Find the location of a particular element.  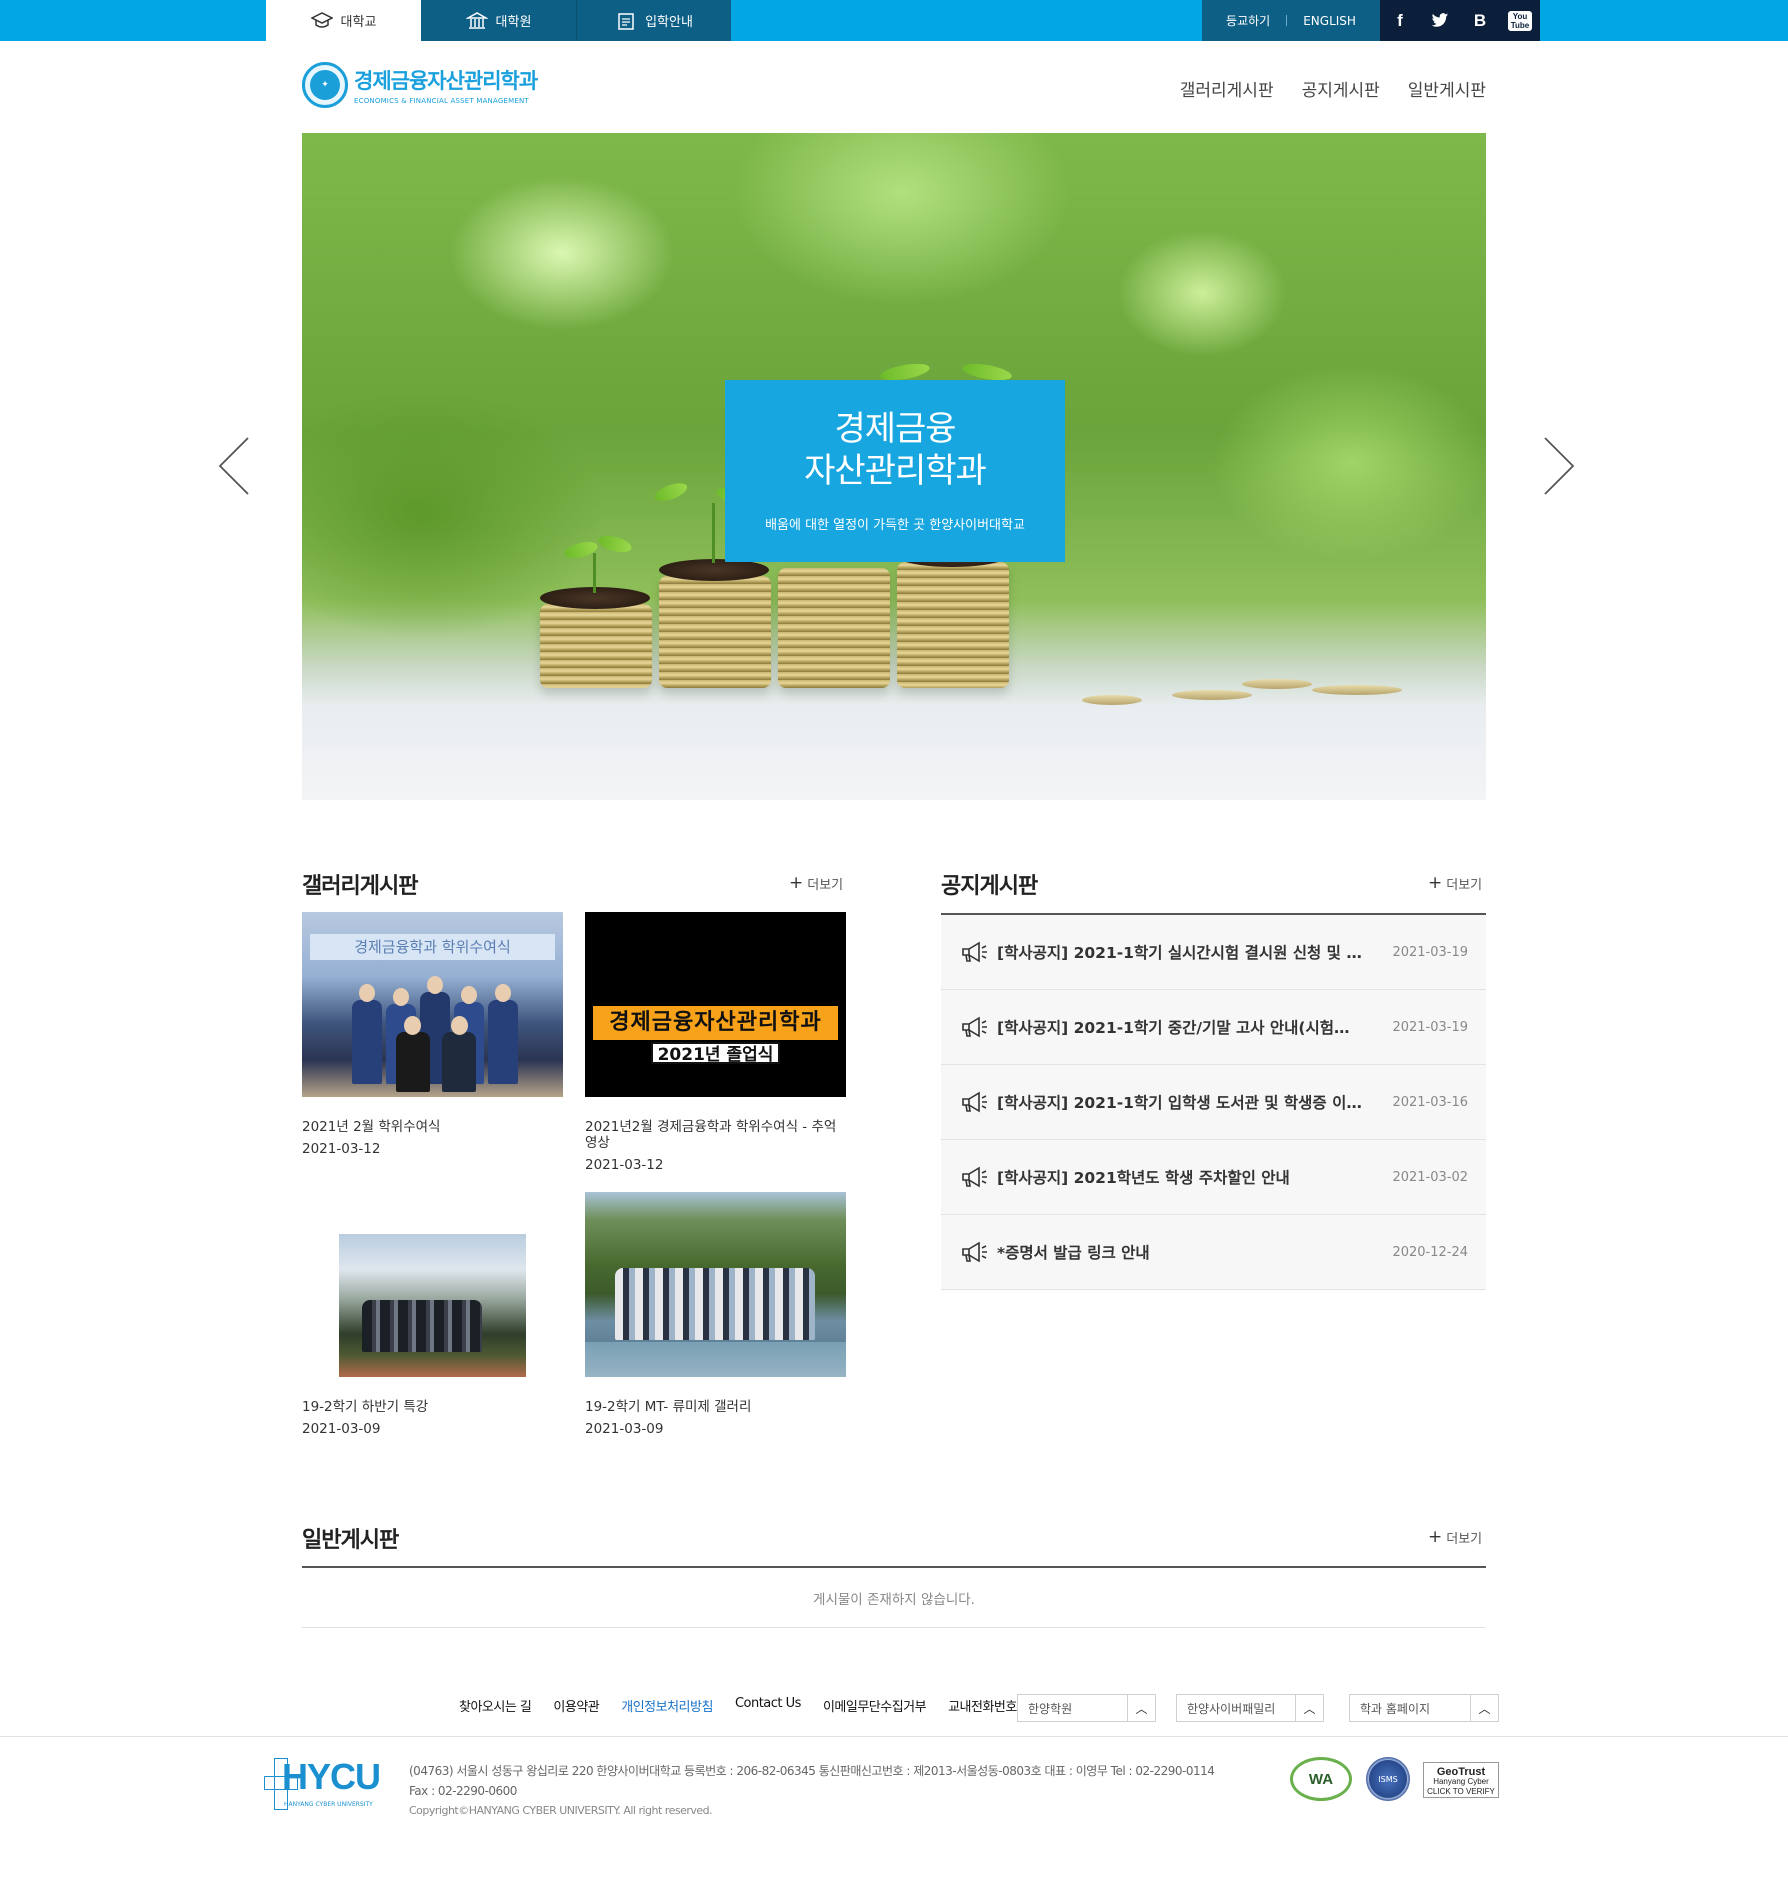

gallery-item: 19-2학기 하반기 특강 2021-03-09 is located at coordinates (432, 1314).